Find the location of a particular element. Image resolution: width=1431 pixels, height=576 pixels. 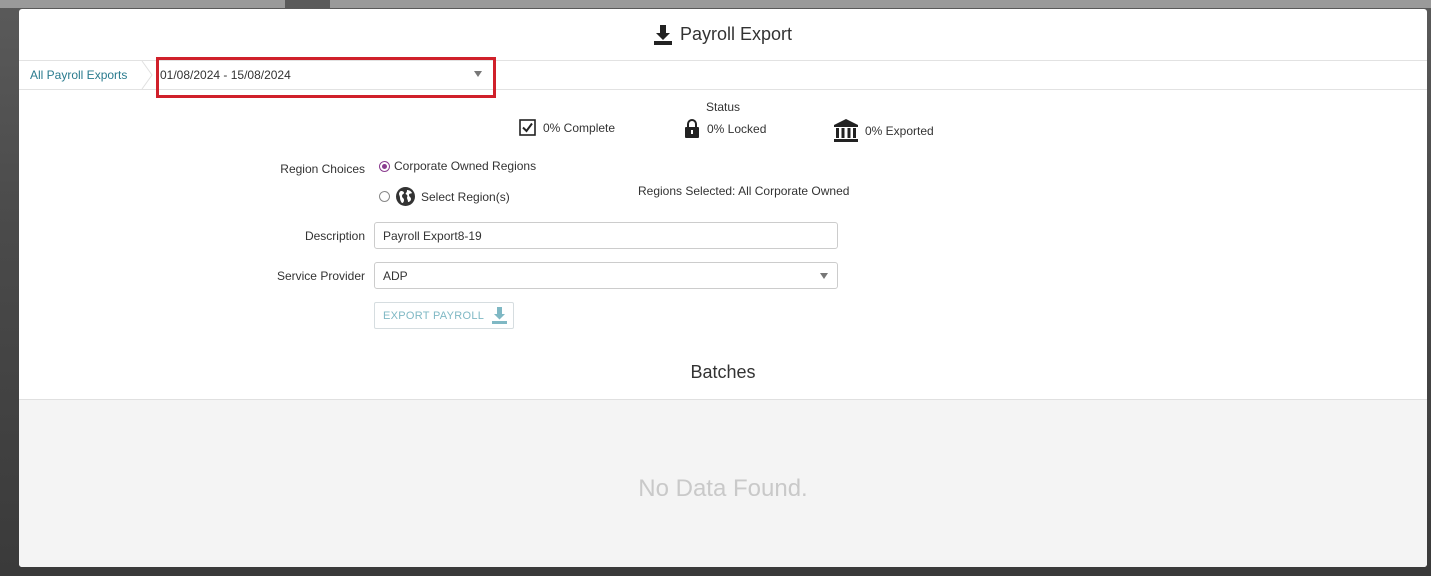

status-label: Status is located at coordinates (723, 107).